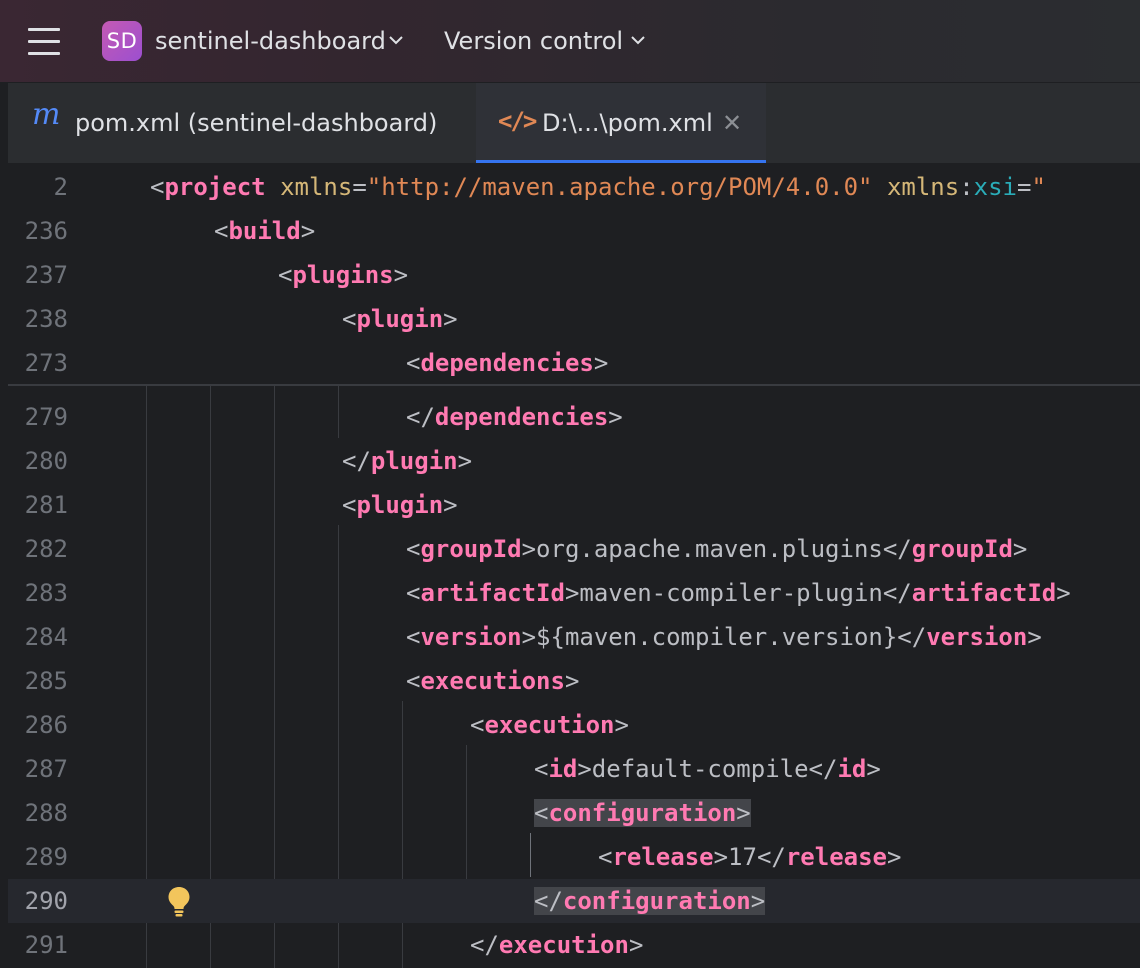 This screenshot has width=1140, height=968. I want to click on code-text: <execution>, so click(549, 725).